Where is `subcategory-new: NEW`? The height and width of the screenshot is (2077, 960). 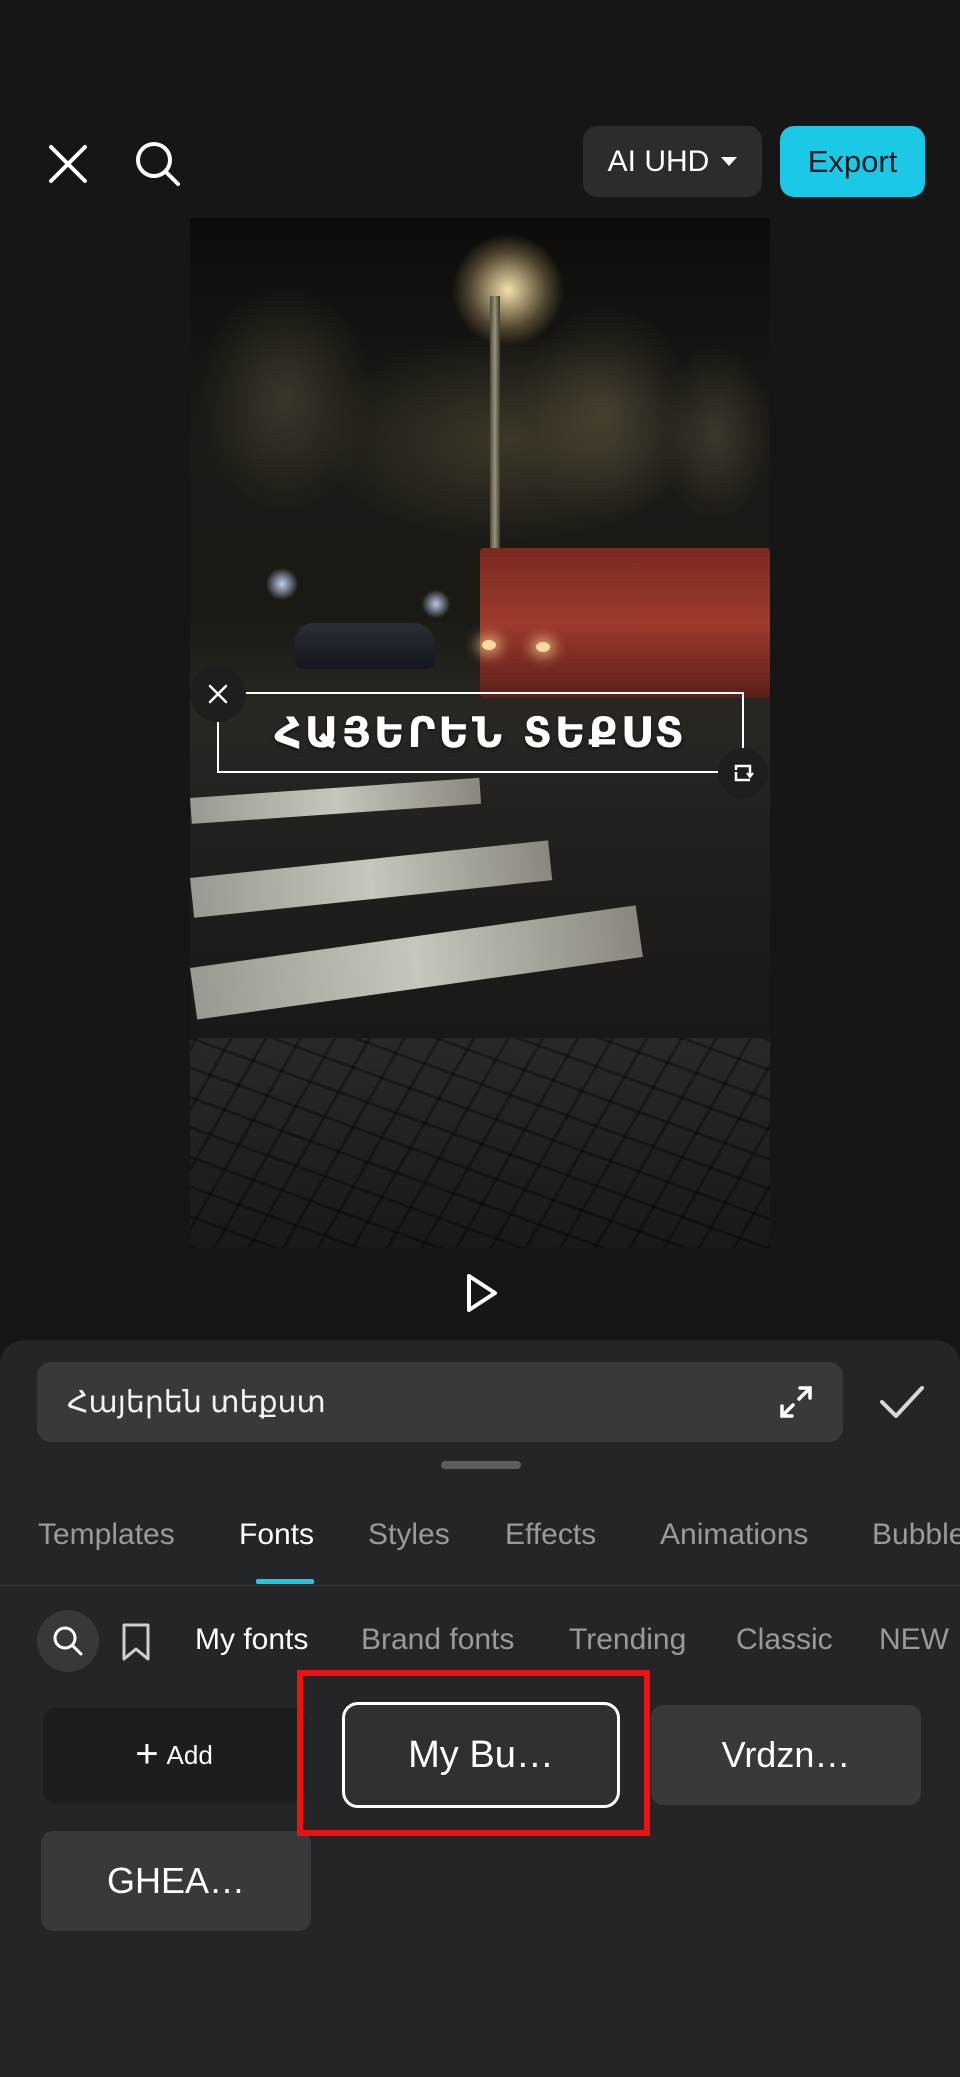 subcategory-new: NEW is located at coordinates (914, 1640).